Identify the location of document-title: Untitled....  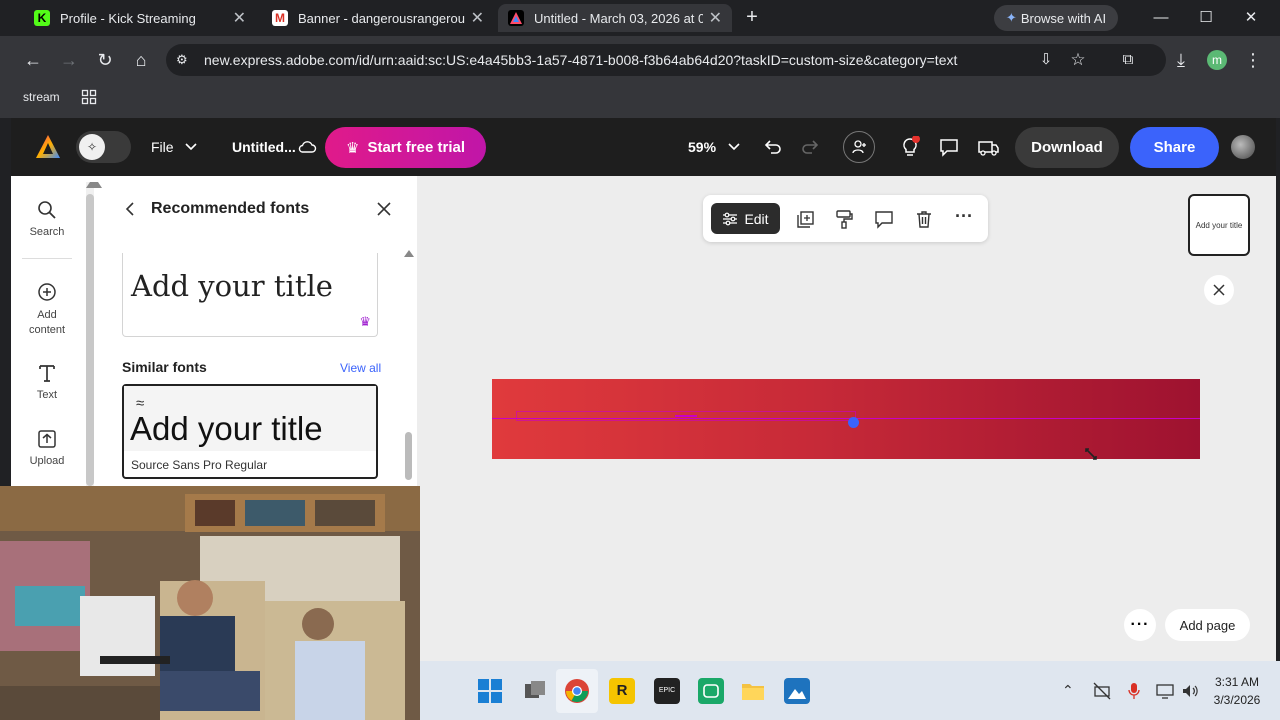
(264, 147).